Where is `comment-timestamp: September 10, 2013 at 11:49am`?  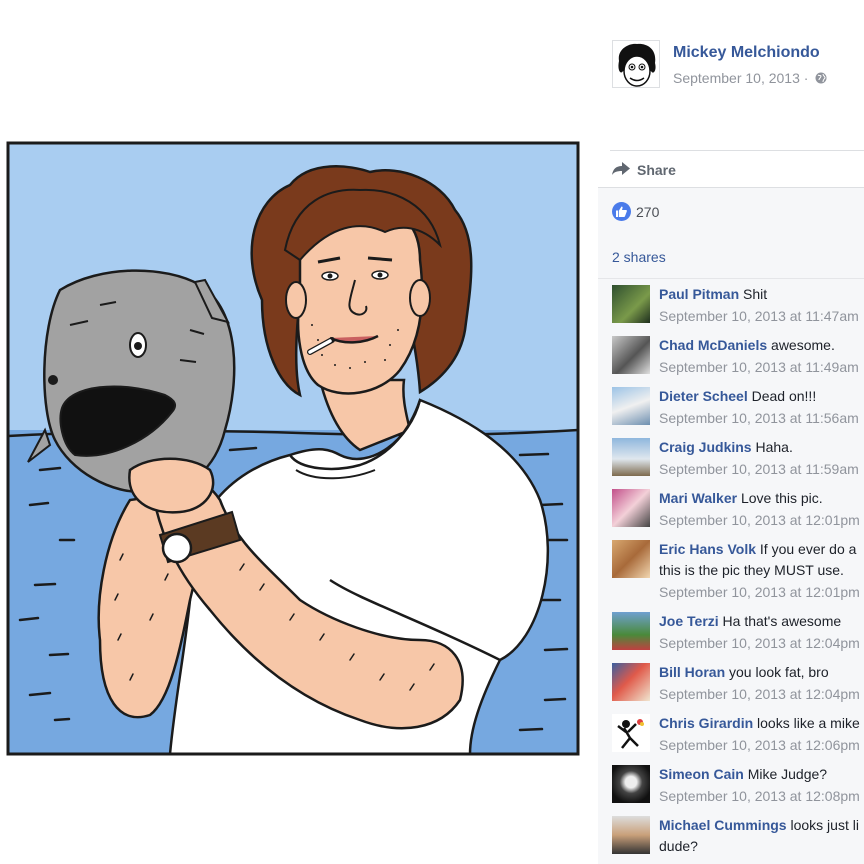 comment-timestamp: September 10, 2013 at 11:49am is located at coordinates (761, 367).